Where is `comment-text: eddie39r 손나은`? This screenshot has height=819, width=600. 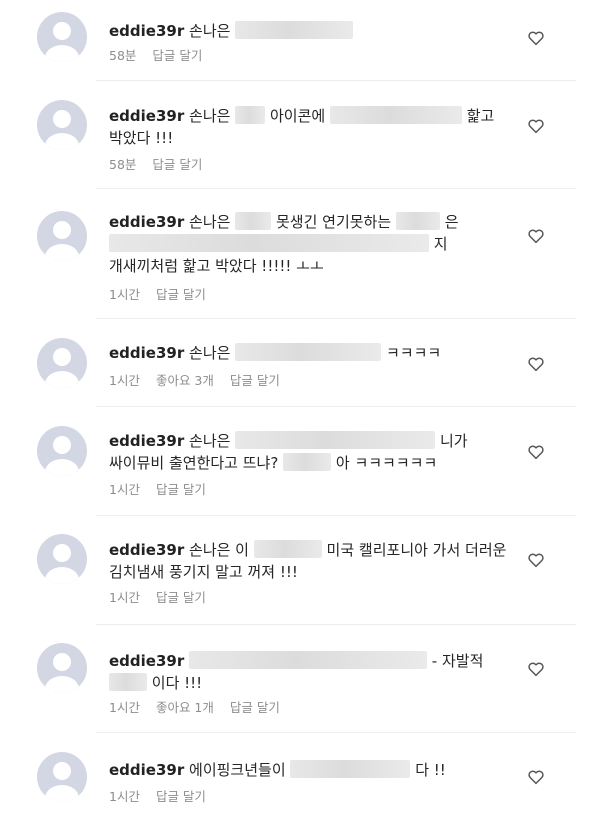 comment-text: eddie39r 손나은 is located at coordinates (309, 31).